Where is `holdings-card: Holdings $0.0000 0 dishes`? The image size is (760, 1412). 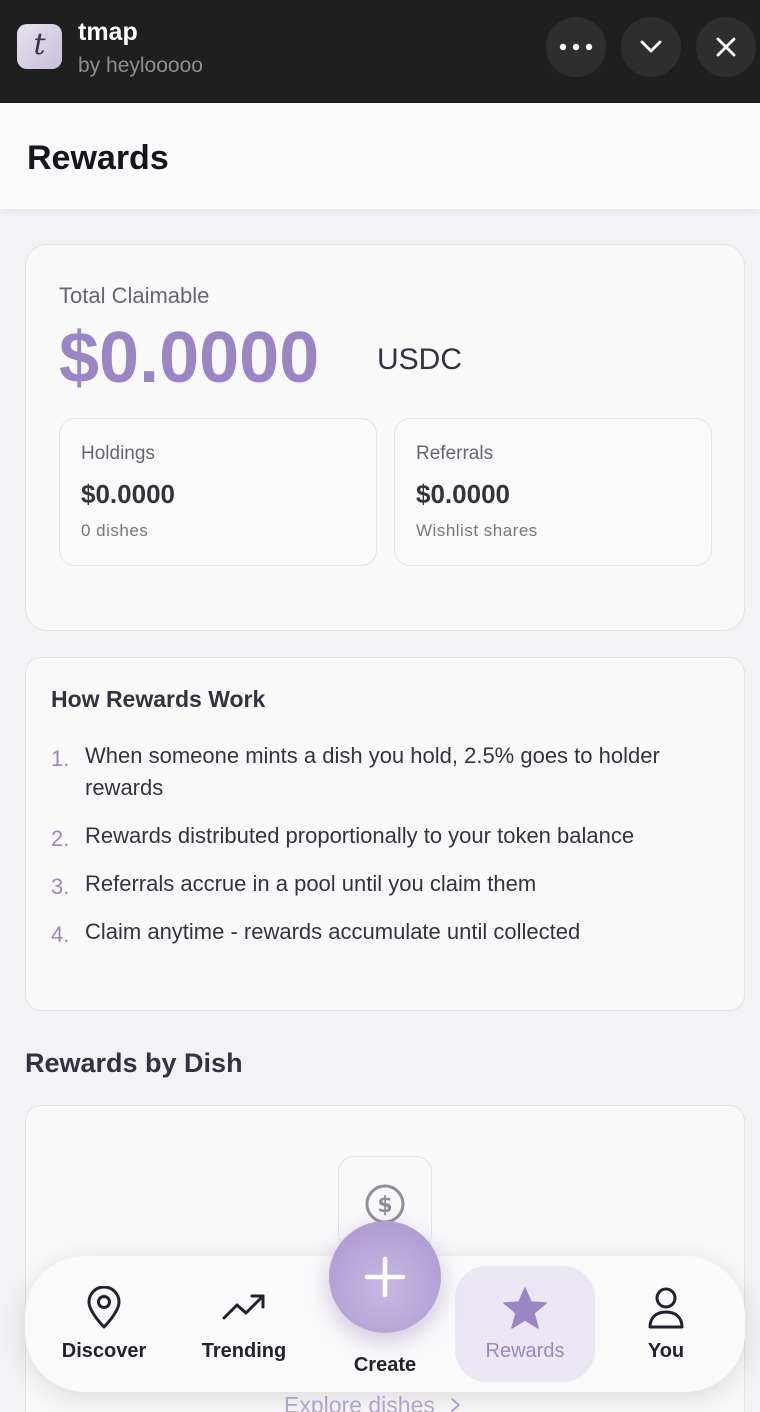 holdings-card: Holdings $0.0000 0 dishes is located at coordinates (218, 492).